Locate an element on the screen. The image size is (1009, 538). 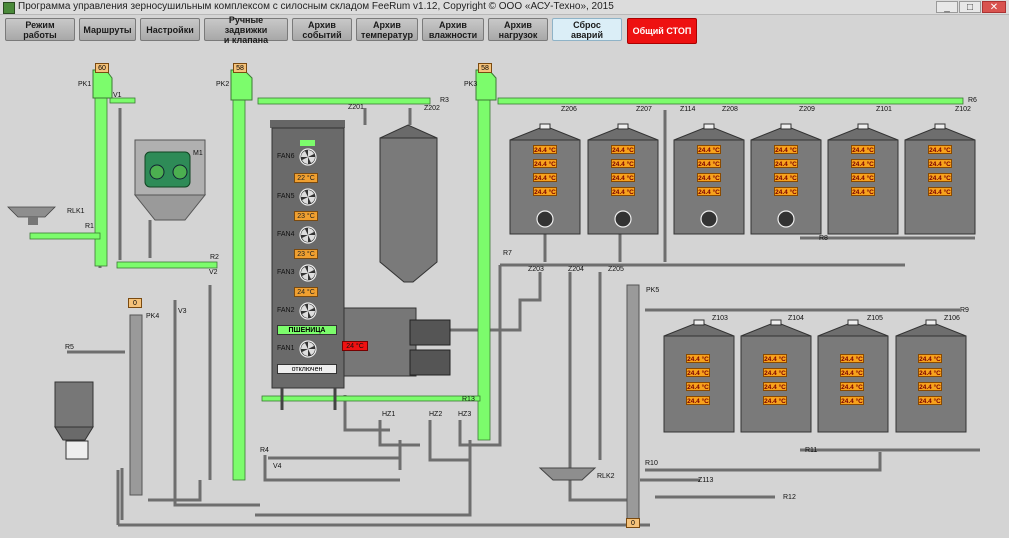
dryer-fan-label-5: FAN5 is located at coordinates (286, 196).